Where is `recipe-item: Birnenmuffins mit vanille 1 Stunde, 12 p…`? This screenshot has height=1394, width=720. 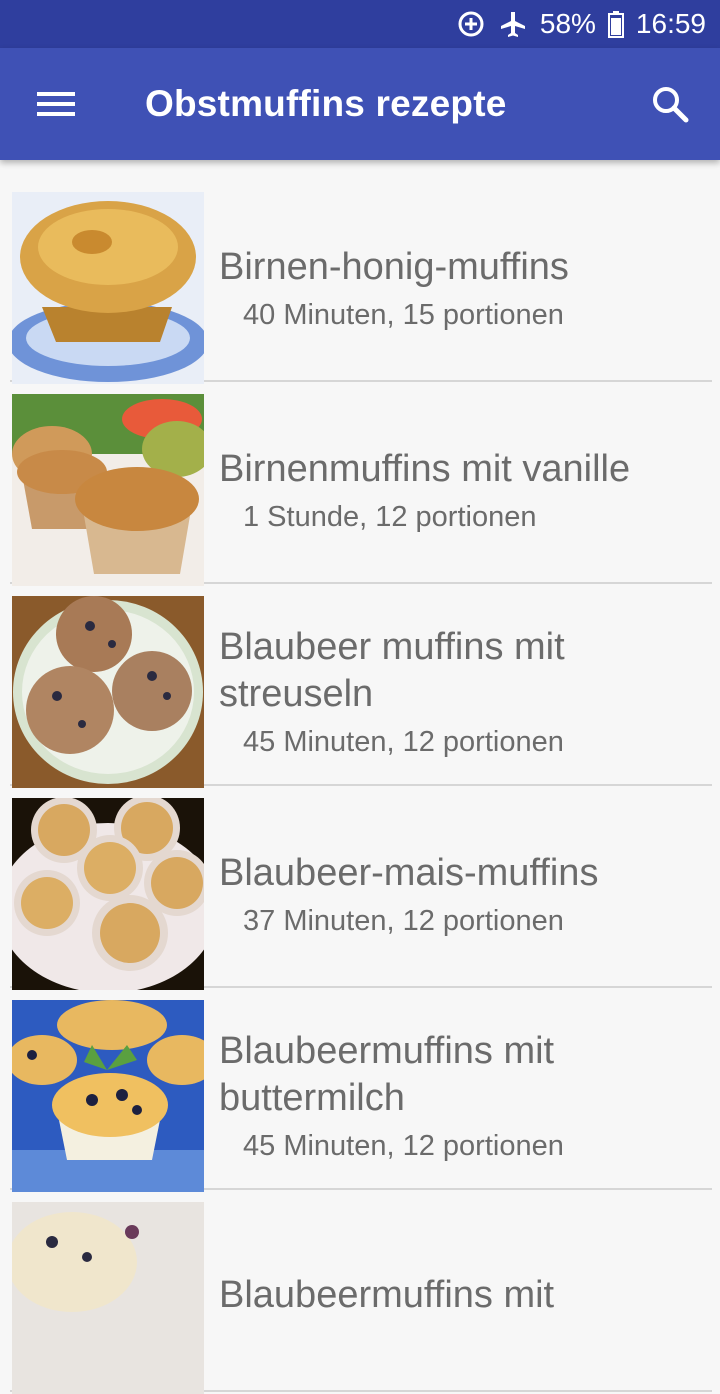 recipe-item: Birnenmuffins mit vanille 1 Stunde, 12 p… is located at coordinates (361, 484).